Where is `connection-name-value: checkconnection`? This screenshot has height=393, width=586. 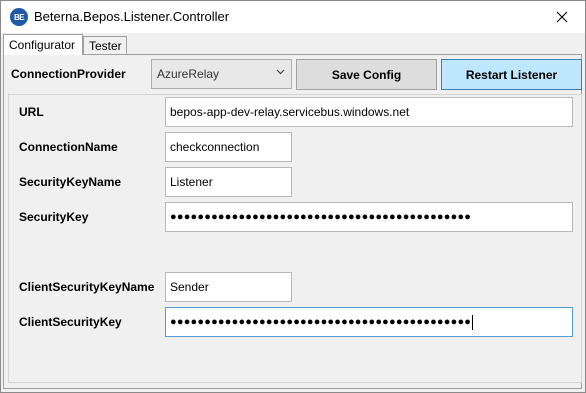 connection-name-value: checkconnection is located at coordinates (215, 147).